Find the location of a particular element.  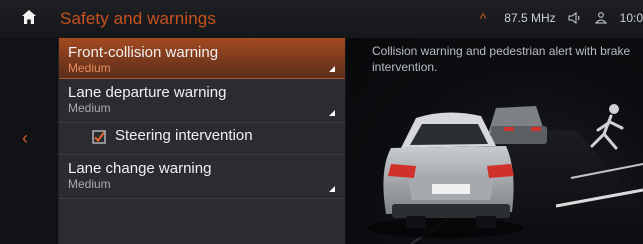

clock: 10:0 is located at coordinates (631, 18).